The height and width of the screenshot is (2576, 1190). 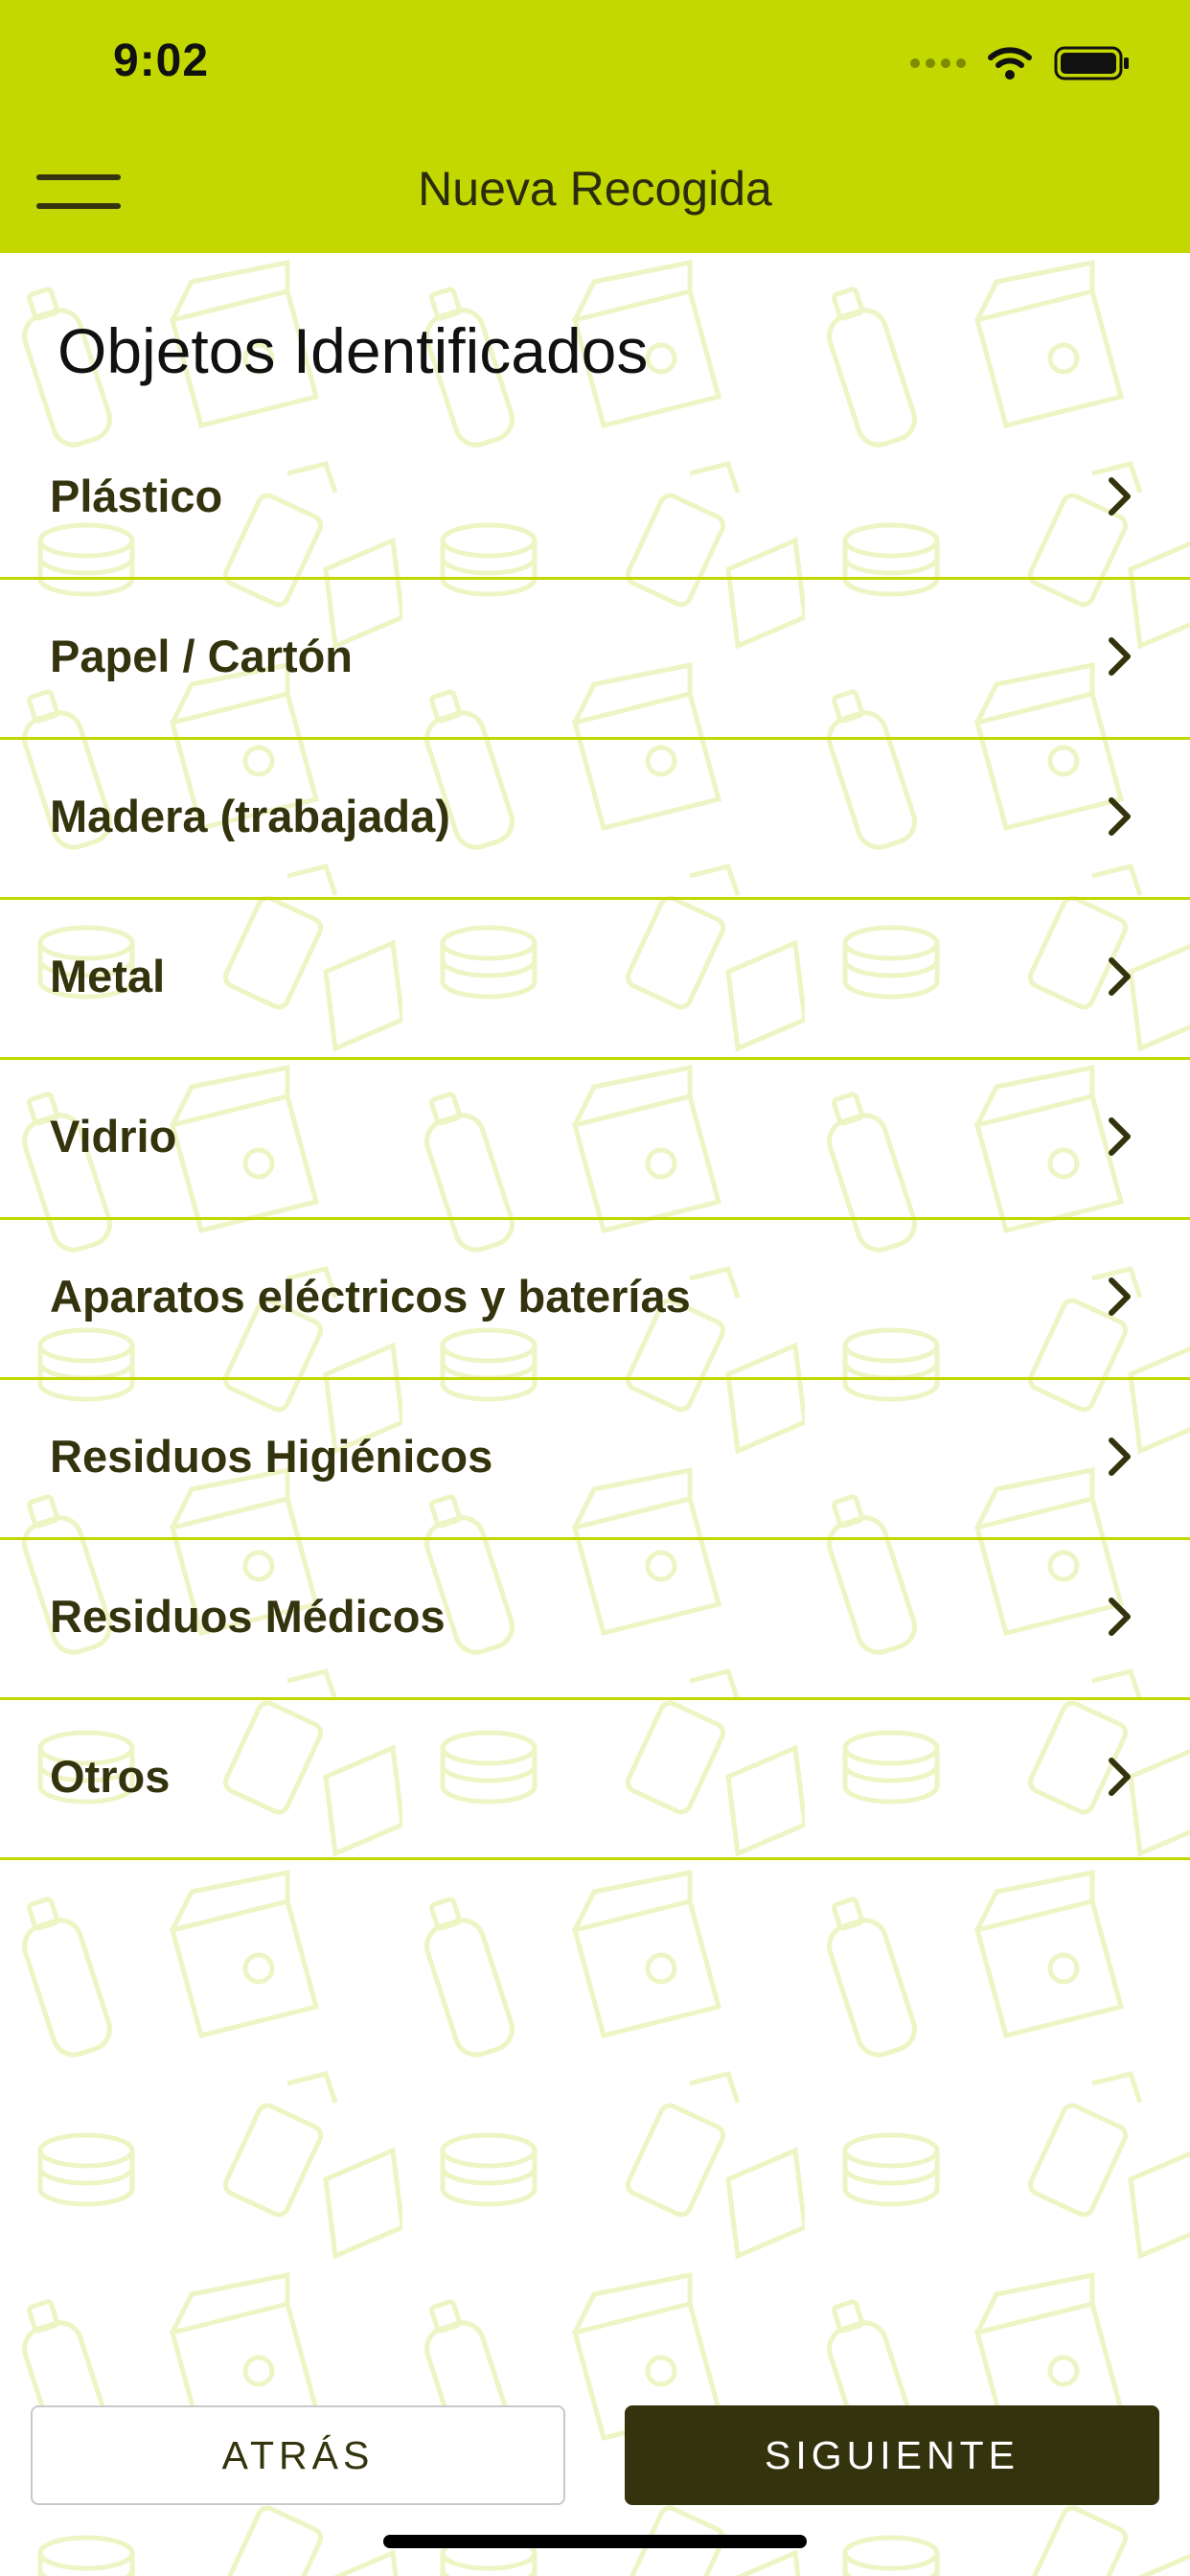 What do you see at coordinates (162, 60) in the screenshot?
I see `status-time: 9:02` at bounding box center [162, 60].